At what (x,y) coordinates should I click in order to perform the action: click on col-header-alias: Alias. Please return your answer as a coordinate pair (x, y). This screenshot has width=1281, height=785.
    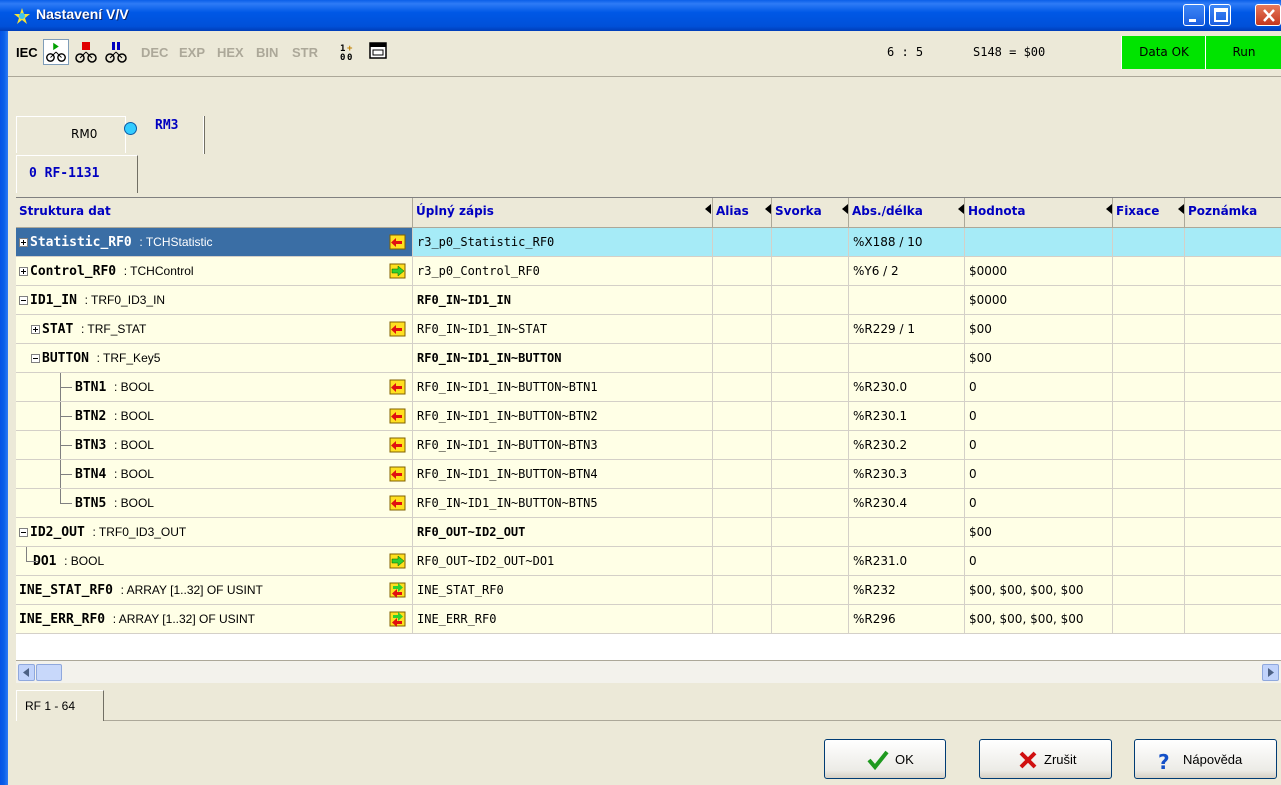
    Looking at the image, I should click on (742, 212).